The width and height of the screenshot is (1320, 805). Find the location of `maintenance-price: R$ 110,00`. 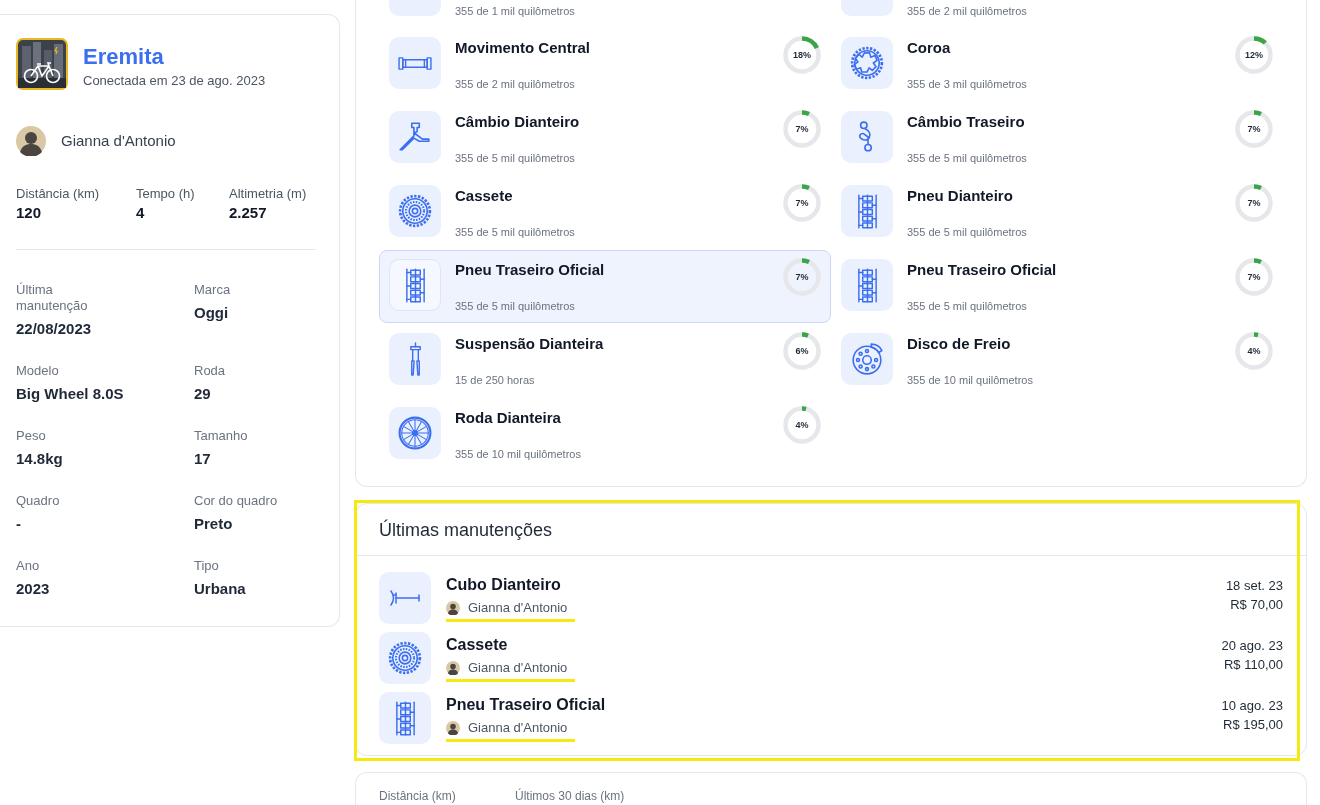

maintenance-price: R$ 110,00 is located at coordinates (1253, 664).